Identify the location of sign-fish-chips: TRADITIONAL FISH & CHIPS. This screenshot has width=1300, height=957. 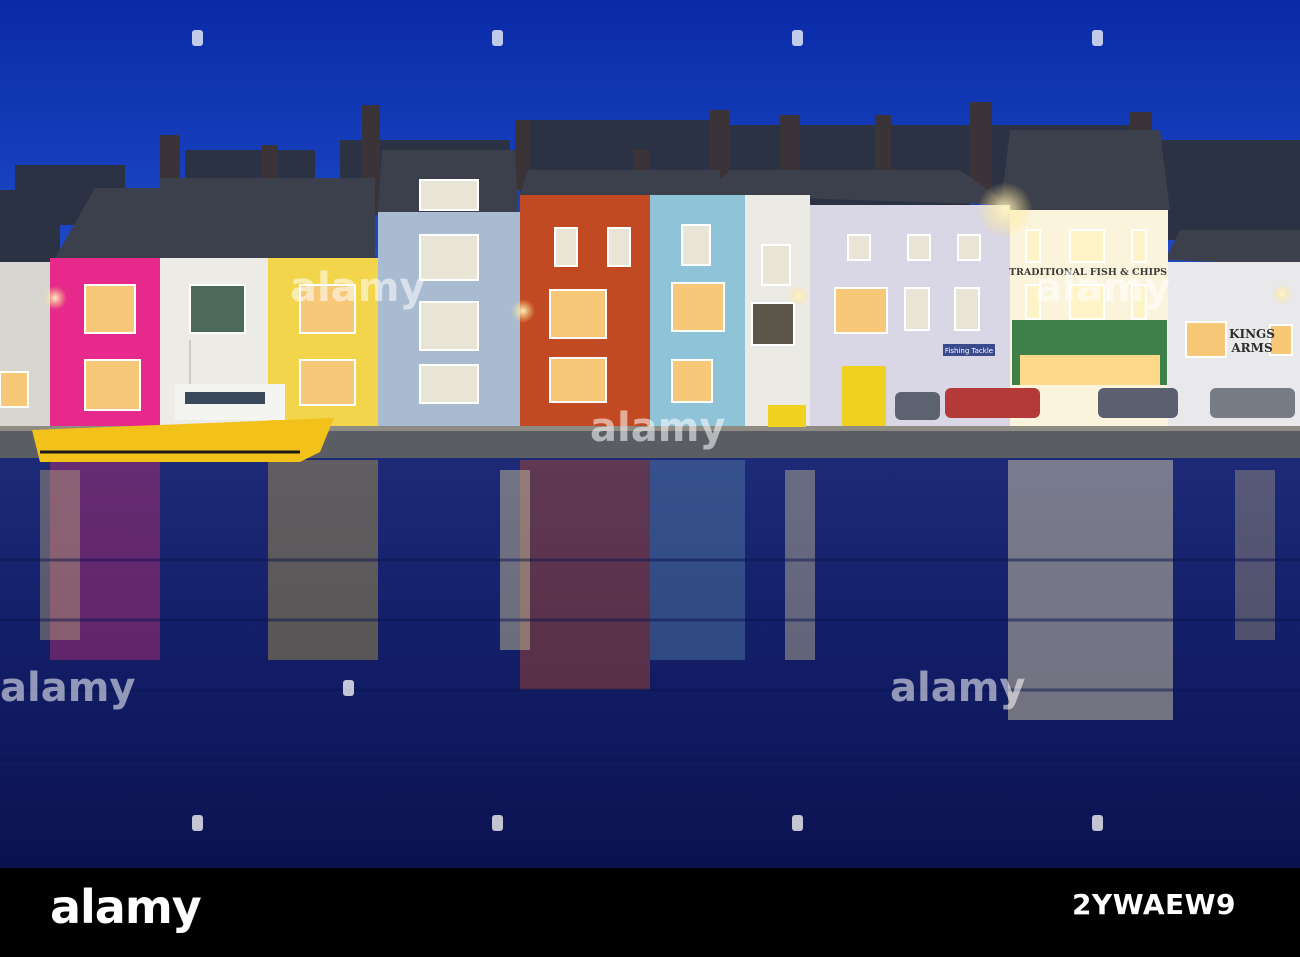
(1088, 272).